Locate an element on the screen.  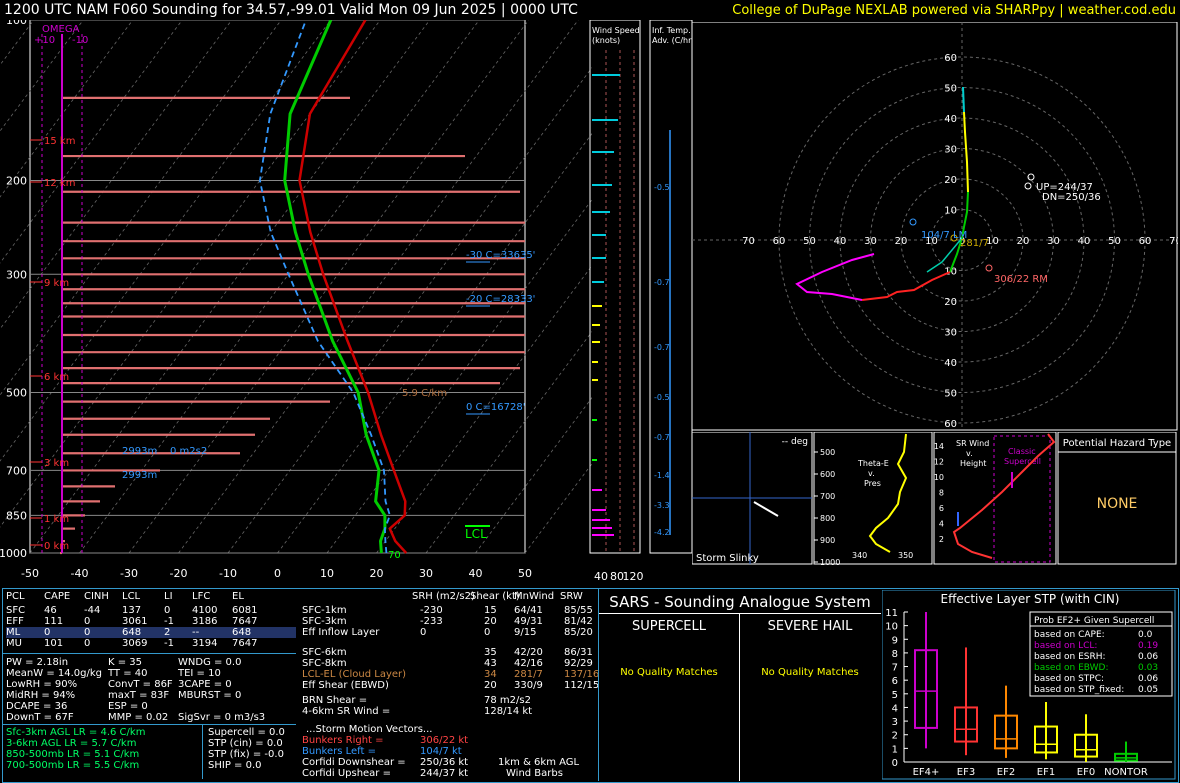
theta-xtick: 350 is located at coordinates (905, 555).